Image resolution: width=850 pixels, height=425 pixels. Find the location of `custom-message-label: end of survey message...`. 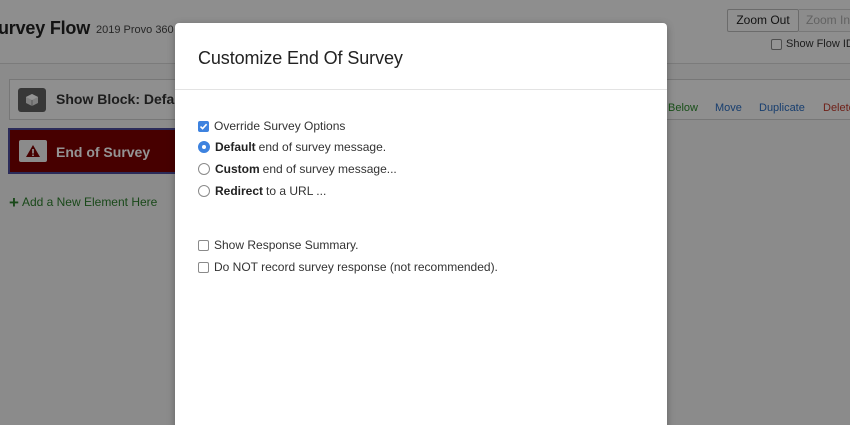

custom-message-label: end of survey message... is located at coordinates (329, 169).